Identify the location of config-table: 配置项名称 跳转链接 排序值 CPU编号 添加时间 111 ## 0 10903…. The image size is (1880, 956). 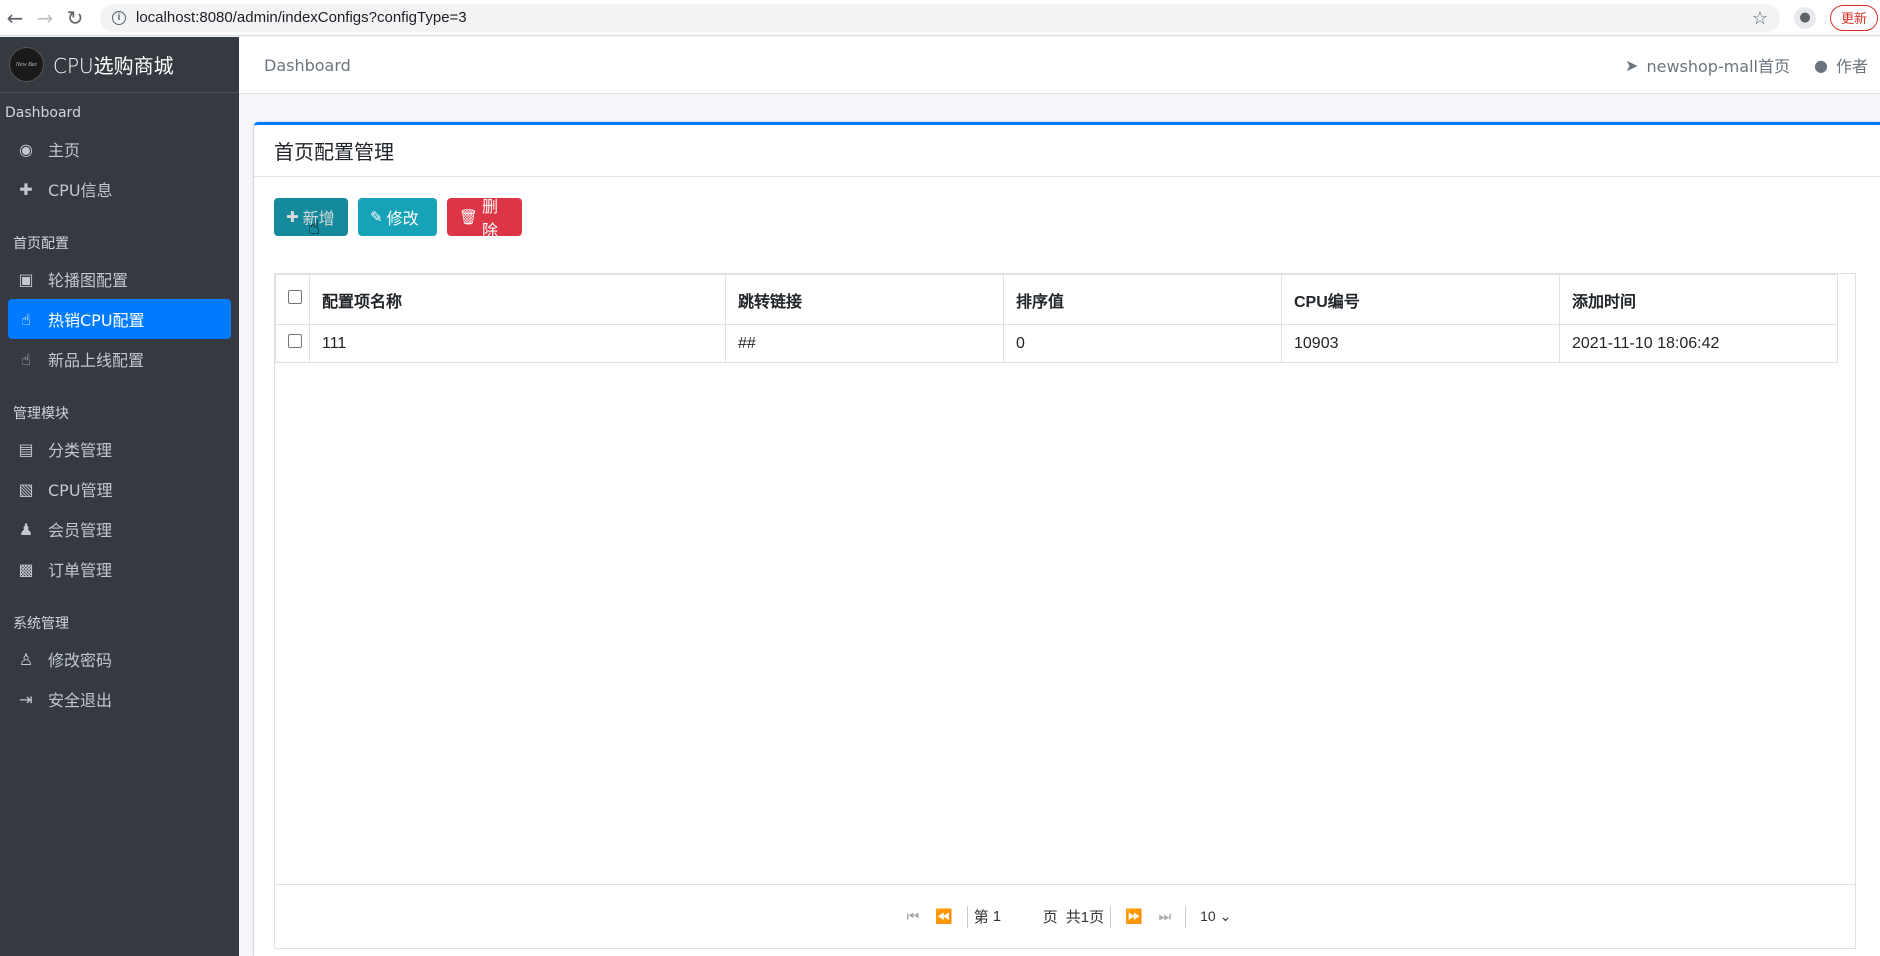
(1056, 318).